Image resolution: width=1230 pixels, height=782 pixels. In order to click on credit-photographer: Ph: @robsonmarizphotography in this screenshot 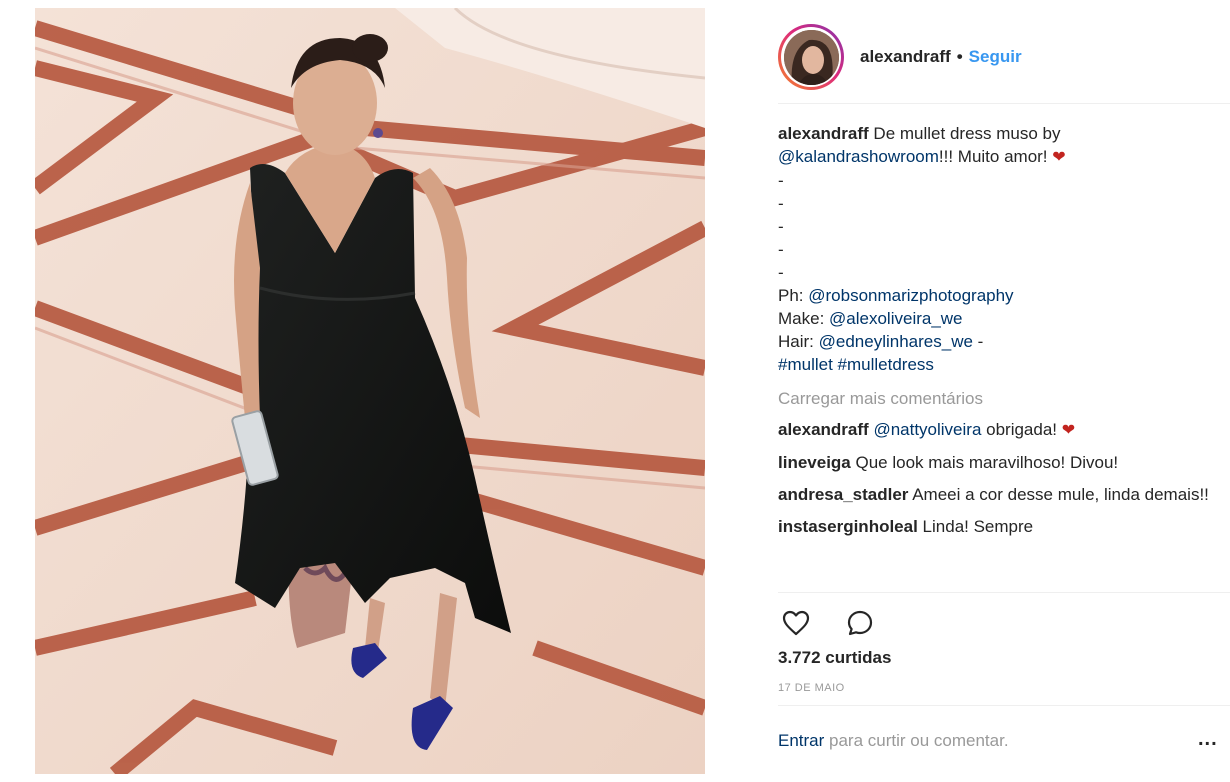, I will do `click(896, 295)`.